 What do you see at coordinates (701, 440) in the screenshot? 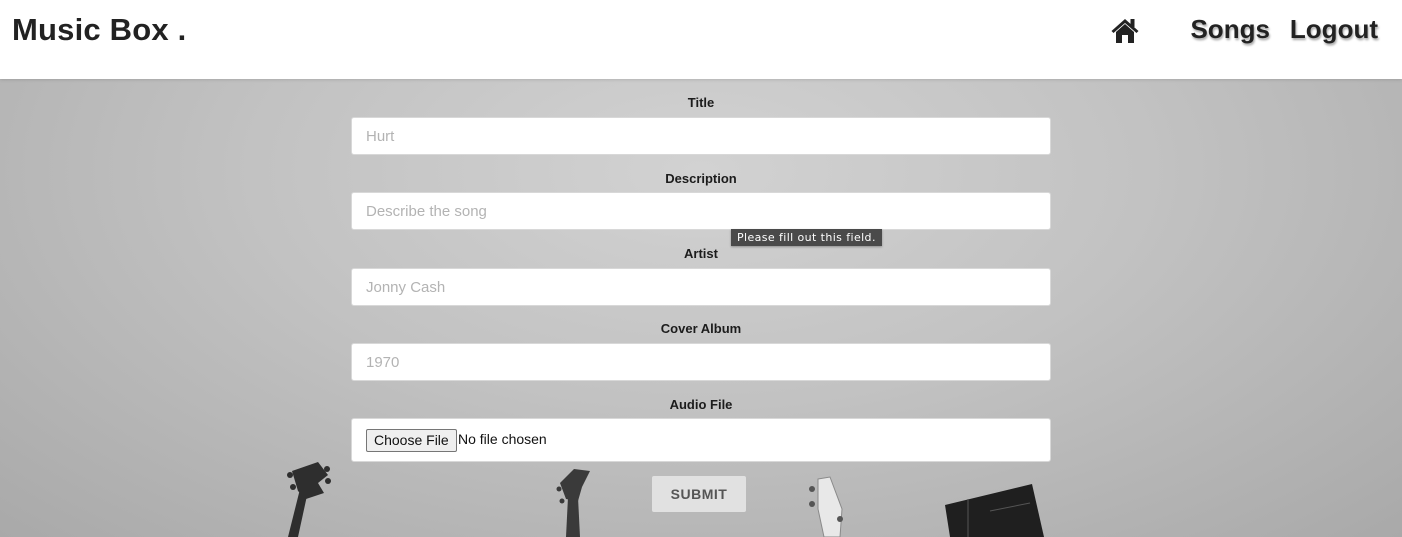
I see `audio-file-input: Choose File No file chosen` at bounding box center [701, 440].